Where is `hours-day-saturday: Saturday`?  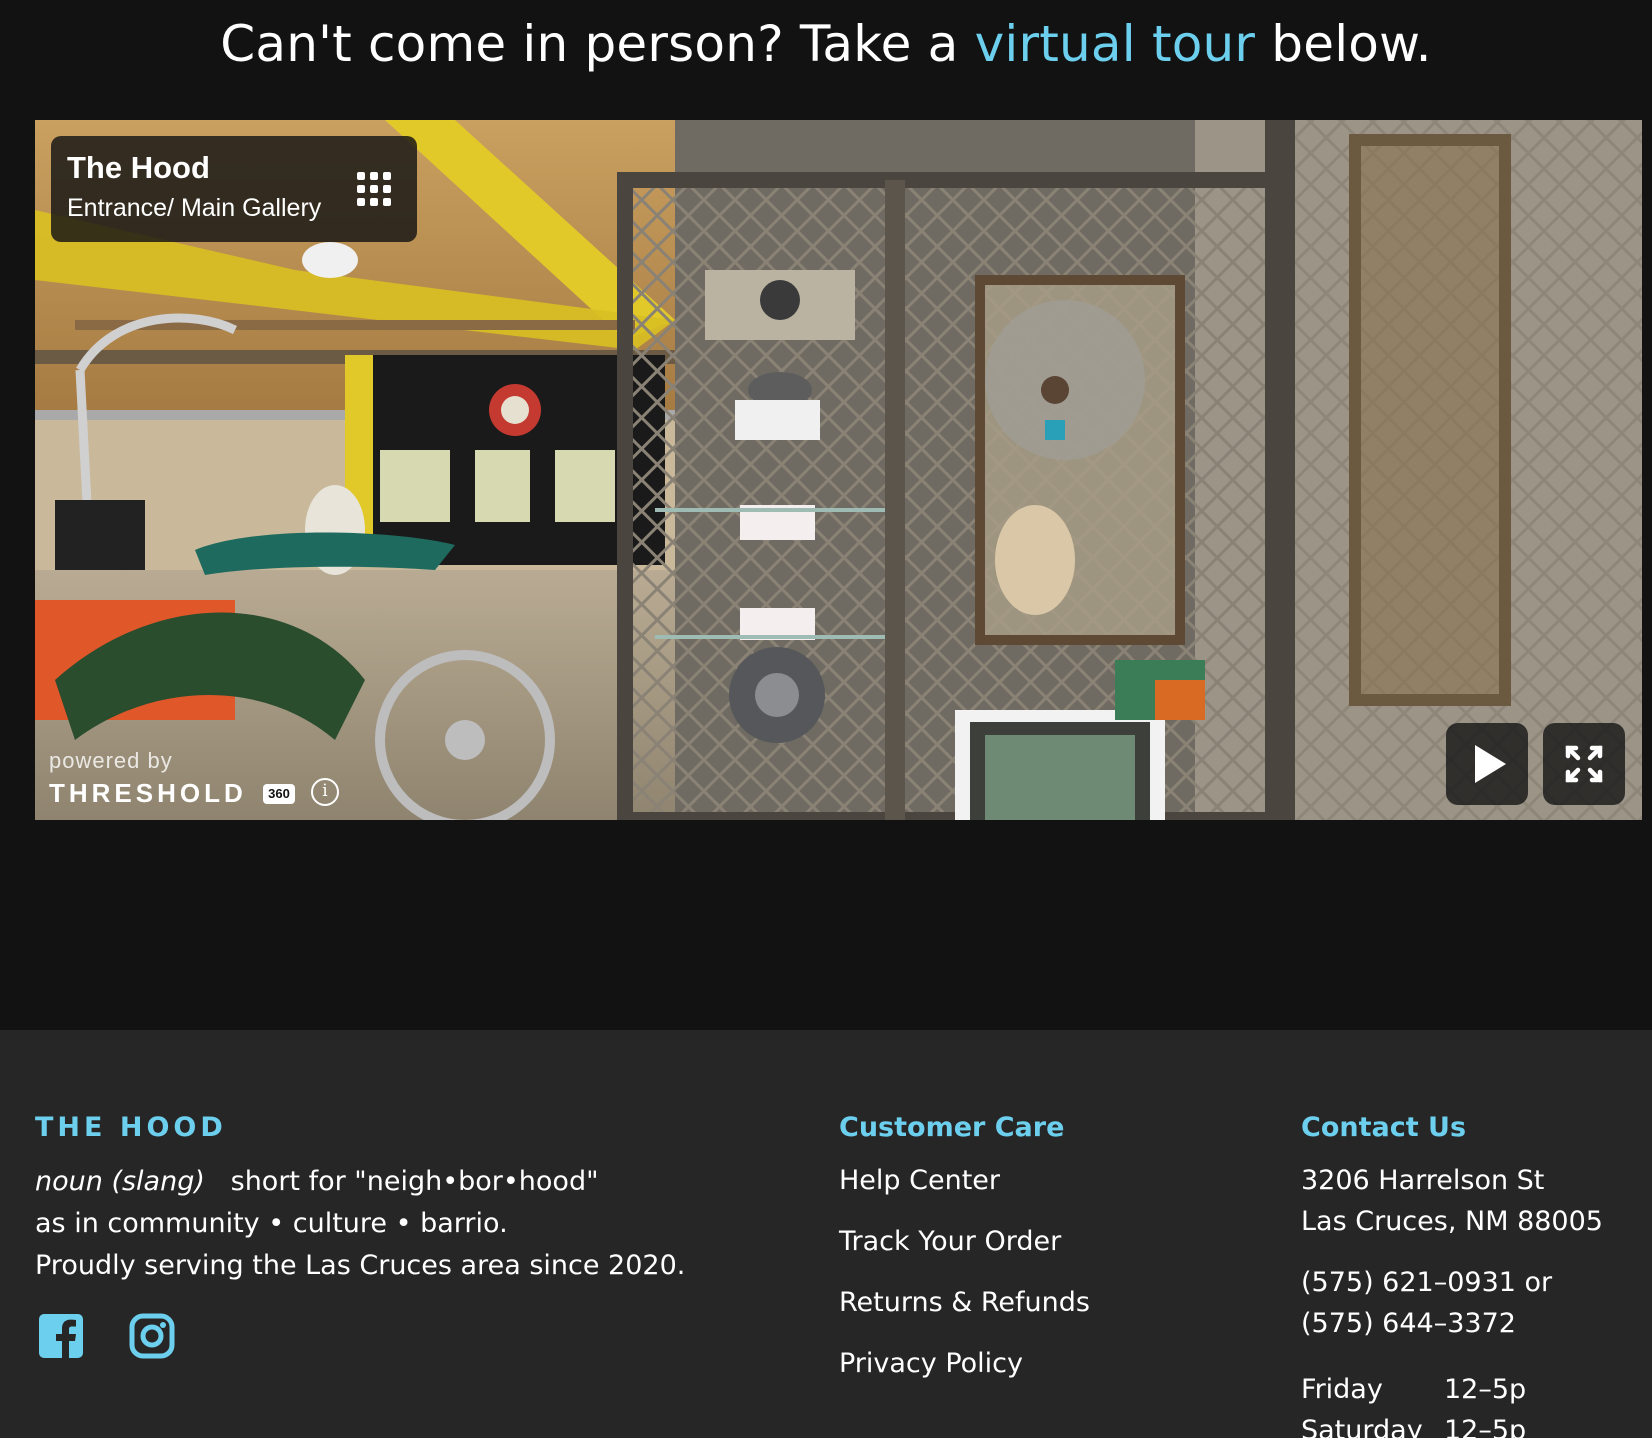
hours-day-saturday: Saturday is located at coordinates (1362, 1426).